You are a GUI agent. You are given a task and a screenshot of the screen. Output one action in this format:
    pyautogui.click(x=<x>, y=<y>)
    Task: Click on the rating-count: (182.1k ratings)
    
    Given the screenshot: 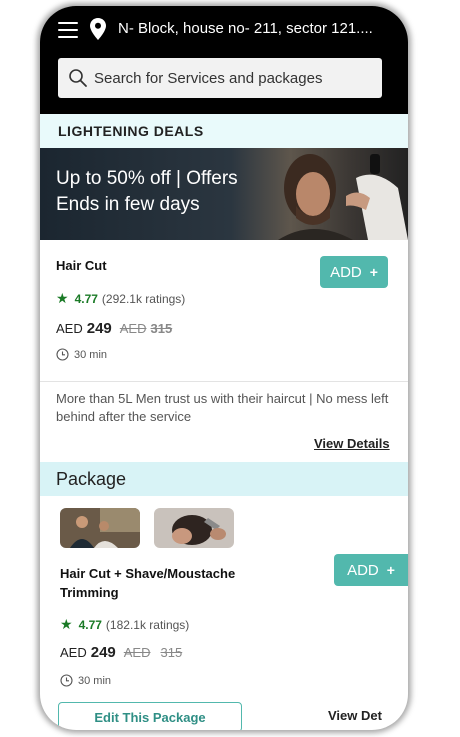 What is the action you would take?
    pyautogui.click(x=147, y=624)
    